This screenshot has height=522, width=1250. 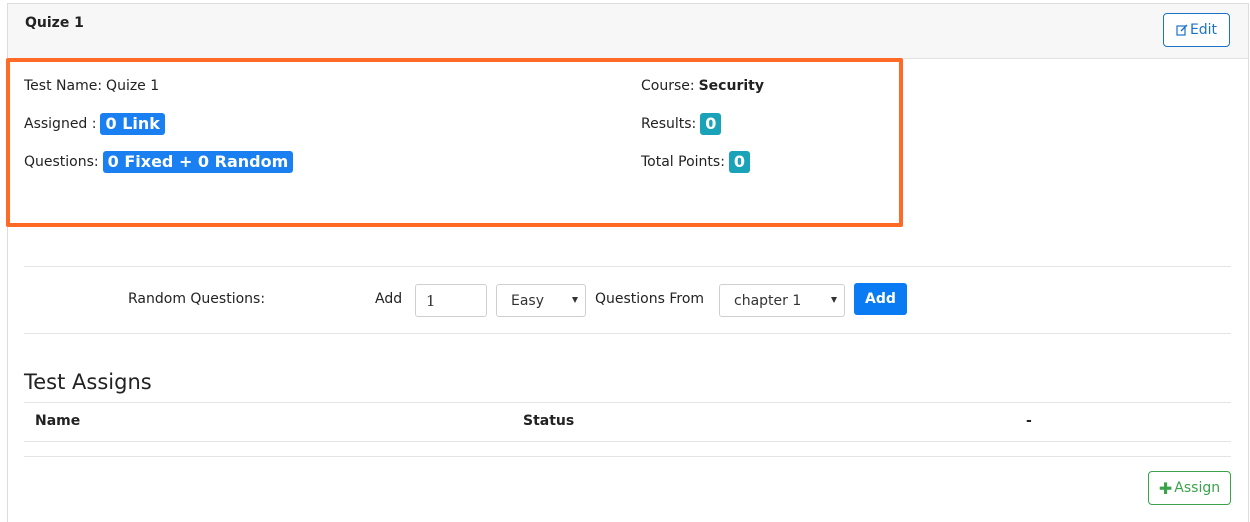 What do you see at coordinates (198, 162) in the screenshot?
I see `questions-badge: 0 Fixed + 0 Random` at bounding box center [198, 162].